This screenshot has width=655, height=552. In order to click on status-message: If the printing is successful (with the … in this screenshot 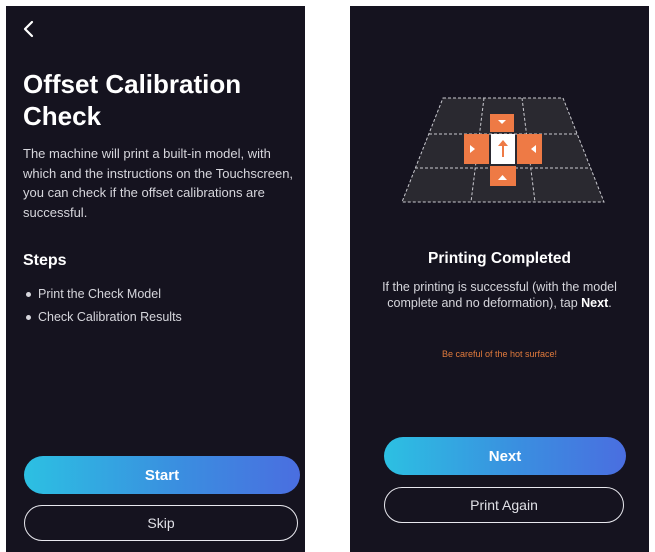, I will do `click(499, 295)`.